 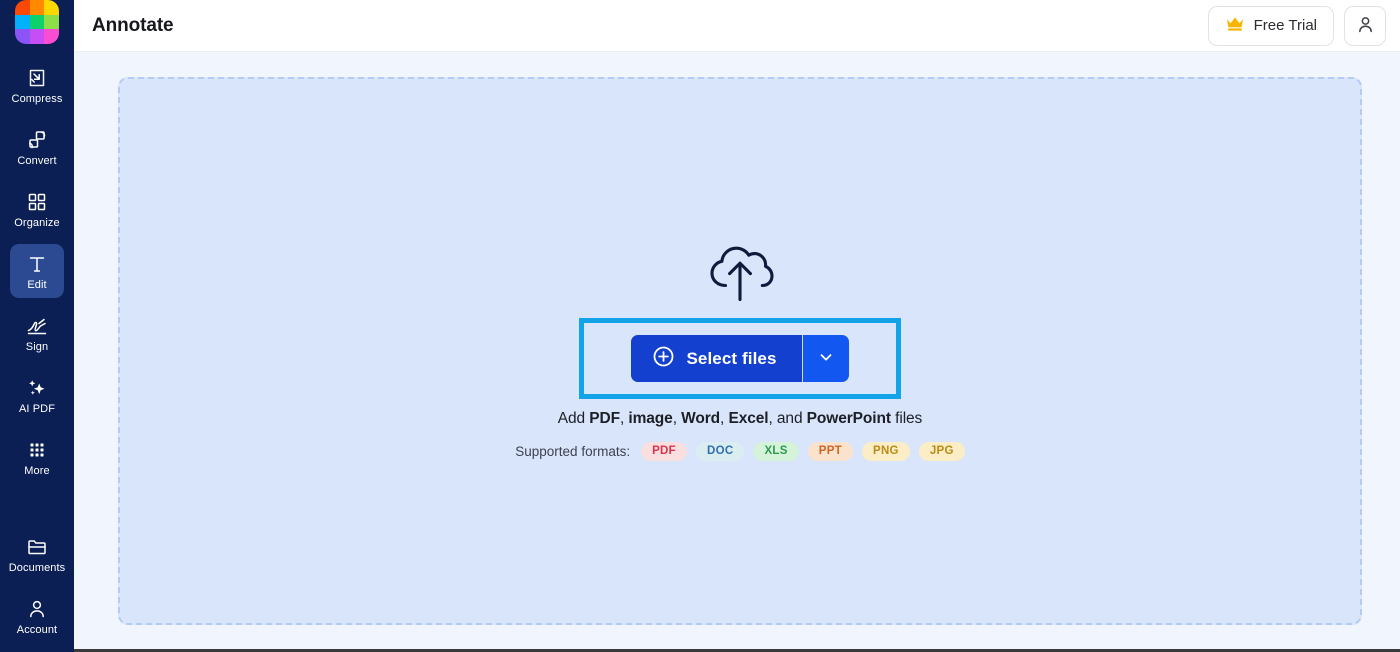 I want to click on select-files-label: Select files, so click(x=731, y=358).